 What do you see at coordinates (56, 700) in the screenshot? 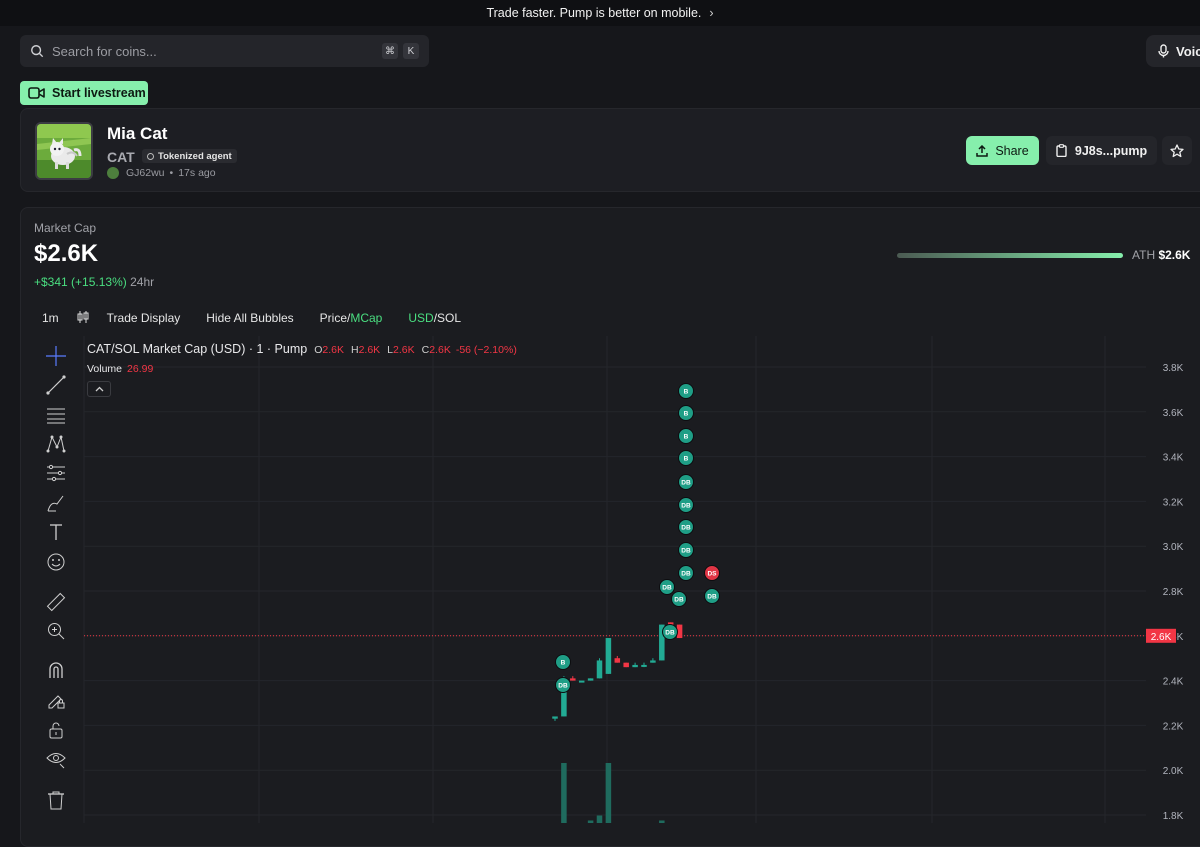
I see `lock-drawing-icon` at bounding box center [56, 700].